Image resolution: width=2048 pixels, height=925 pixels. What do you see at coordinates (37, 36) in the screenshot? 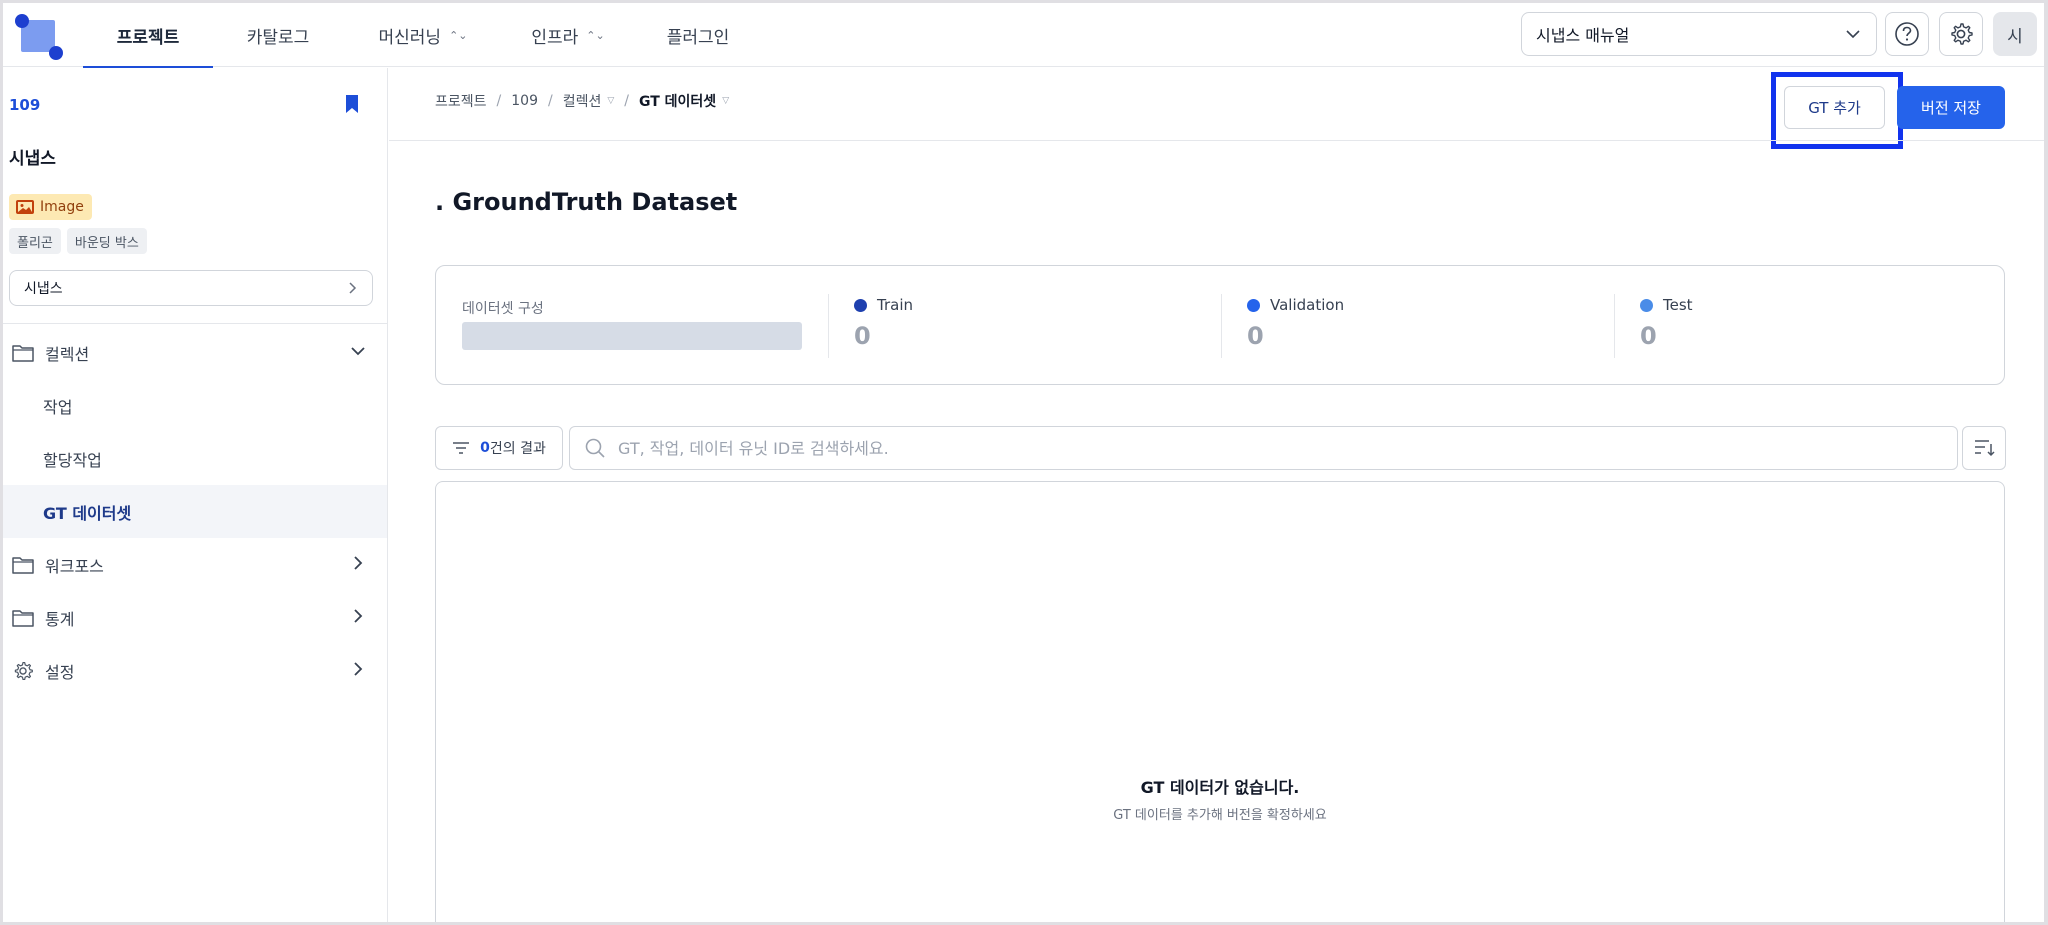
I see `app-logo` at bounding box center [37, 36].